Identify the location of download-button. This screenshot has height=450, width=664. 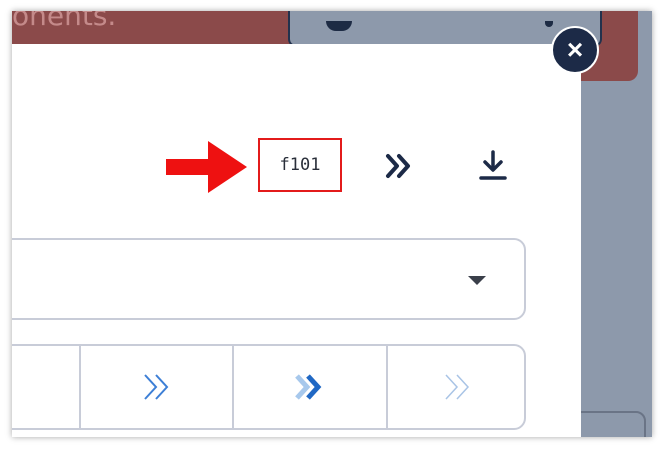
(493, 166).